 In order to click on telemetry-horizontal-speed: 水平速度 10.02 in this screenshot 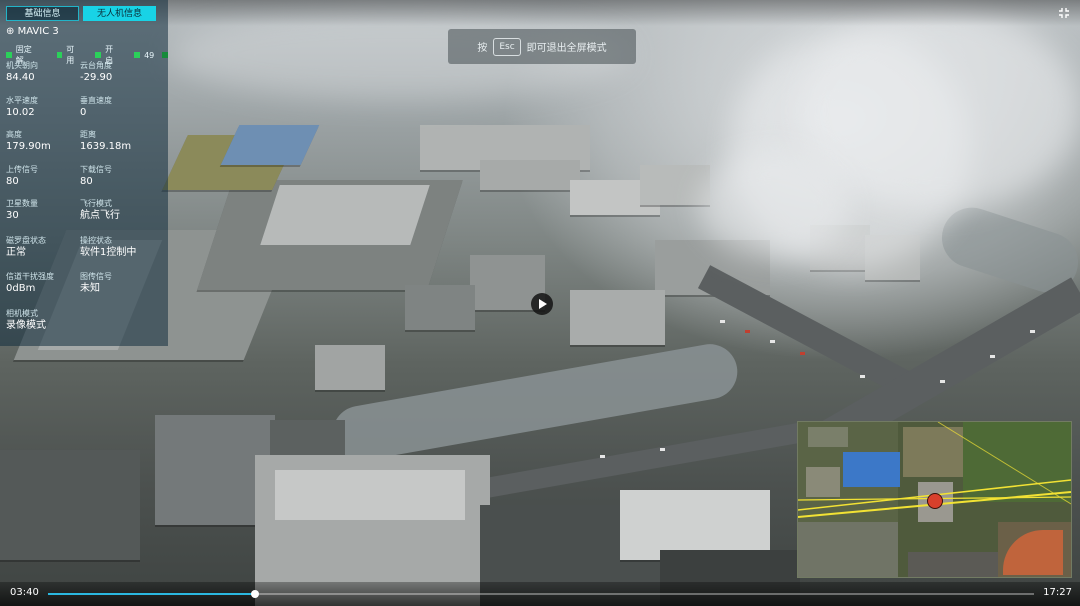, I will do `click(43, 108)`.